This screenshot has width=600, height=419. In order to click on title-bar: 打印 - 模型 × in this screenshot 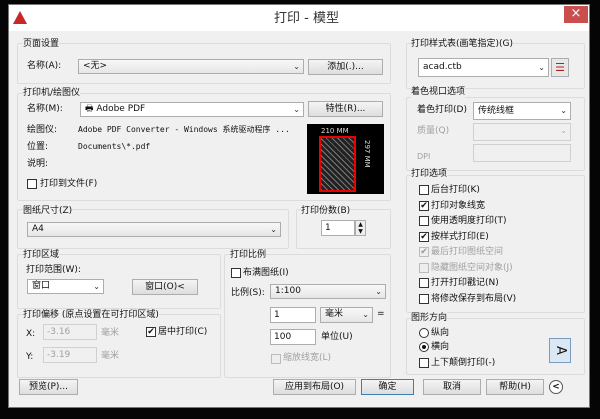, I will do `click(299, 18)`.